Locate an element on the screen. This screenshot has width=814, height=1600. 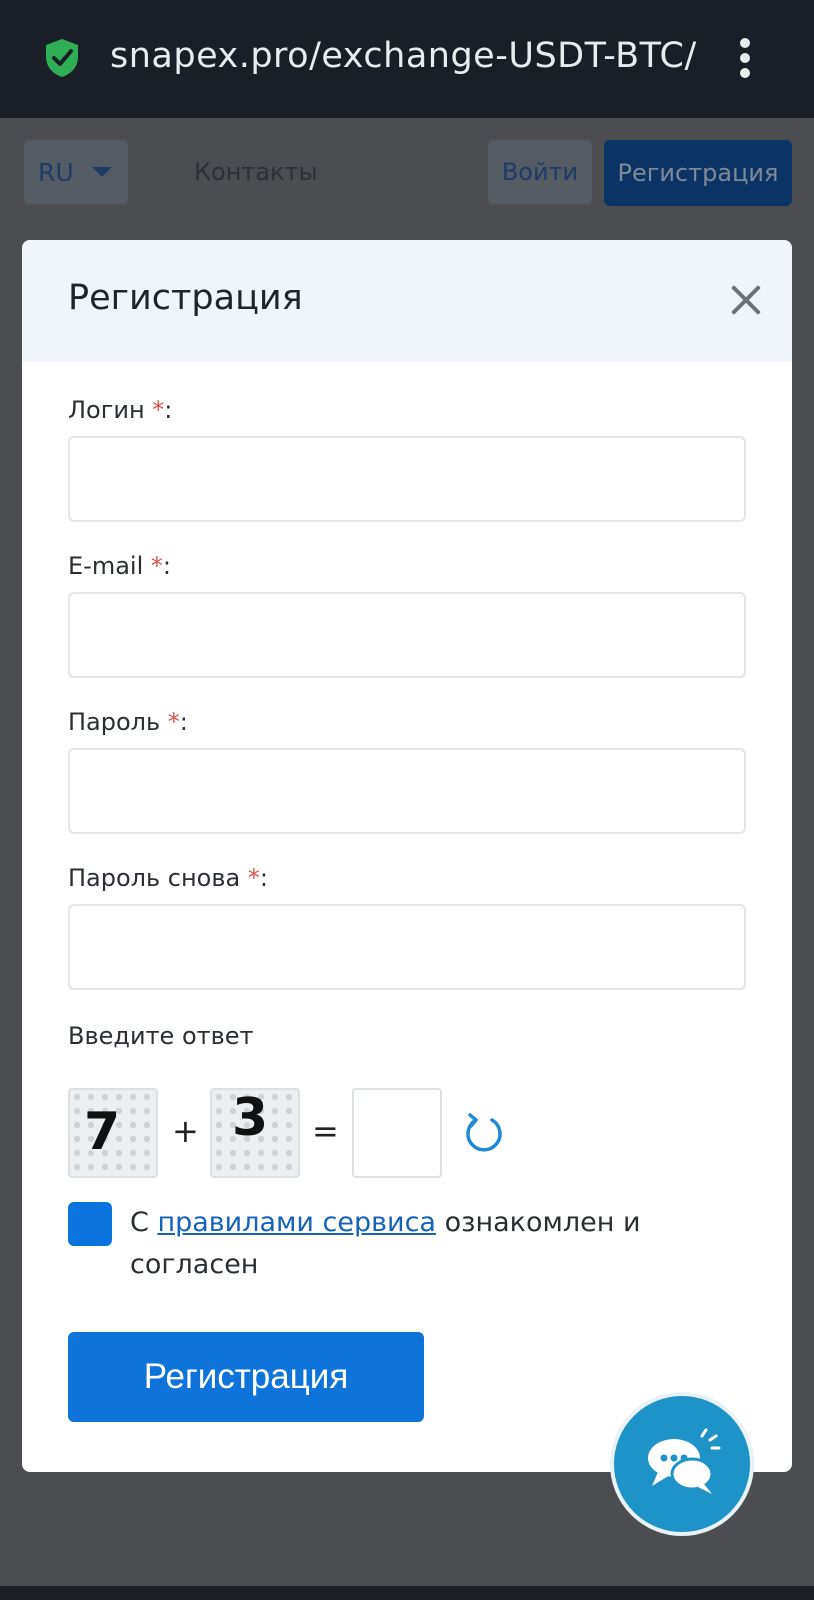
captcha-image-b: 3 is located at coordinates (255, 1133).